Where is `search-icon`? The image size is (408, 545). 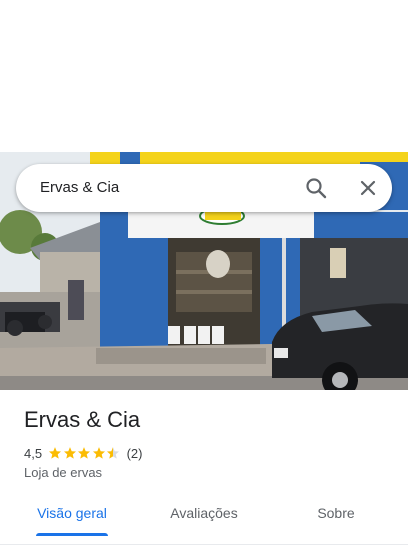 search-icon is located at coordinates (316, 188).